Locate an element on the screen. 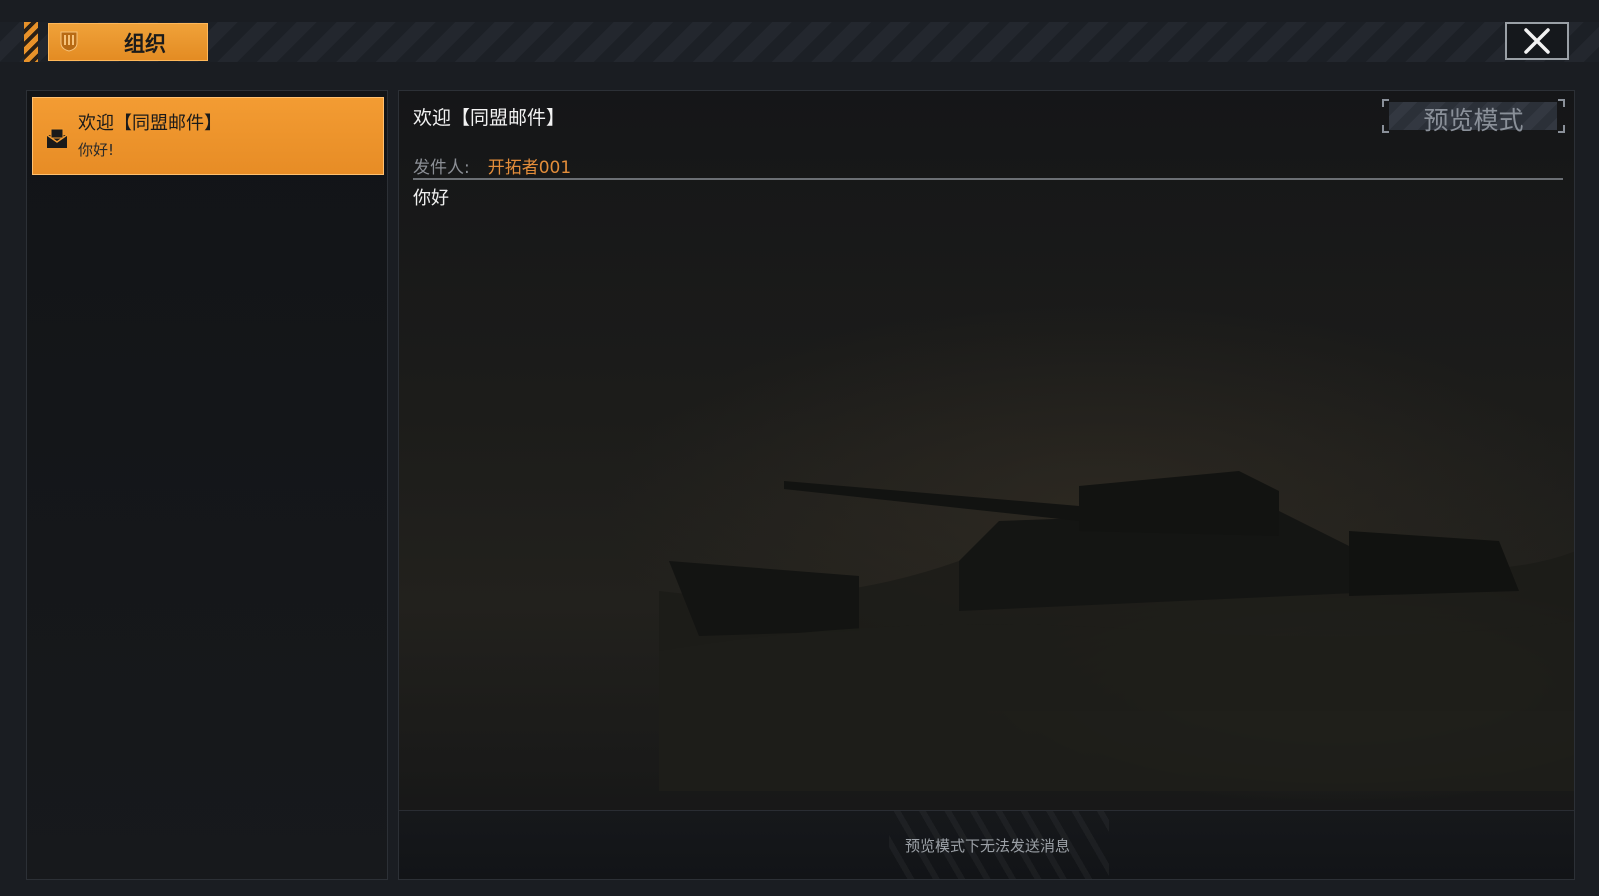 The height and width of the screenshot is (896, 1599). message-footer: 预览模式下无法发送消息 is located at coordinates (986, 844).